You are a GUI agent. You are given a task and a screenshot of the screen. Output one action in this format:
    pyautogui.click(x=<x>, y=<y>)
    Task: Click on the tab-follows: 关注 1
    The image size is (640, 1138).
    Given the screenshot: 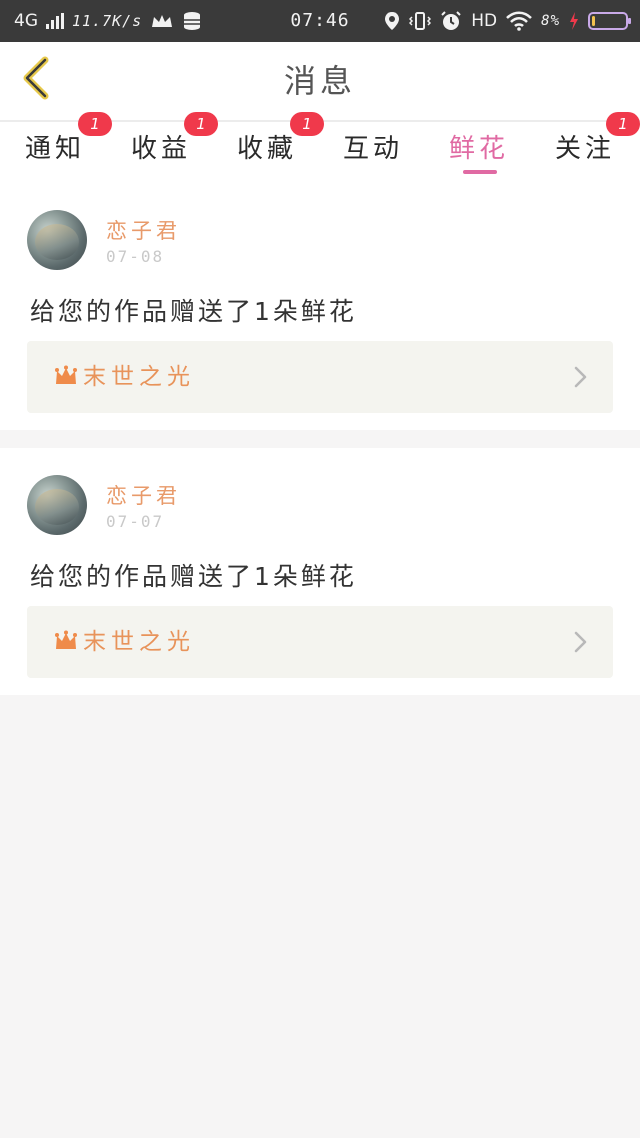 What is the action you would take?
    pyautogui.click(x=586, y=146)
    